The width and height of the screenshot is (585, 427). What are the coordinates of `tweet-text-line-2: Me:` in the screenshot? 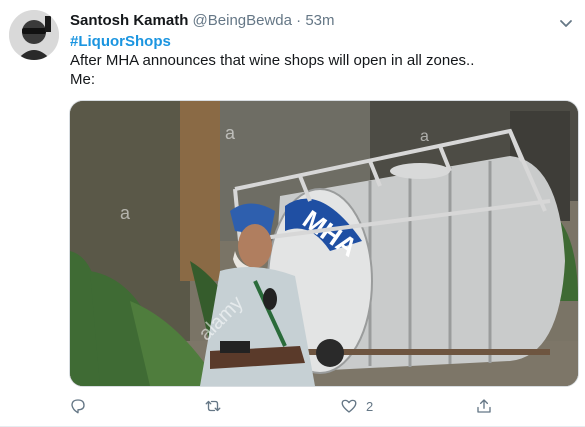 It's located at (83, 79).